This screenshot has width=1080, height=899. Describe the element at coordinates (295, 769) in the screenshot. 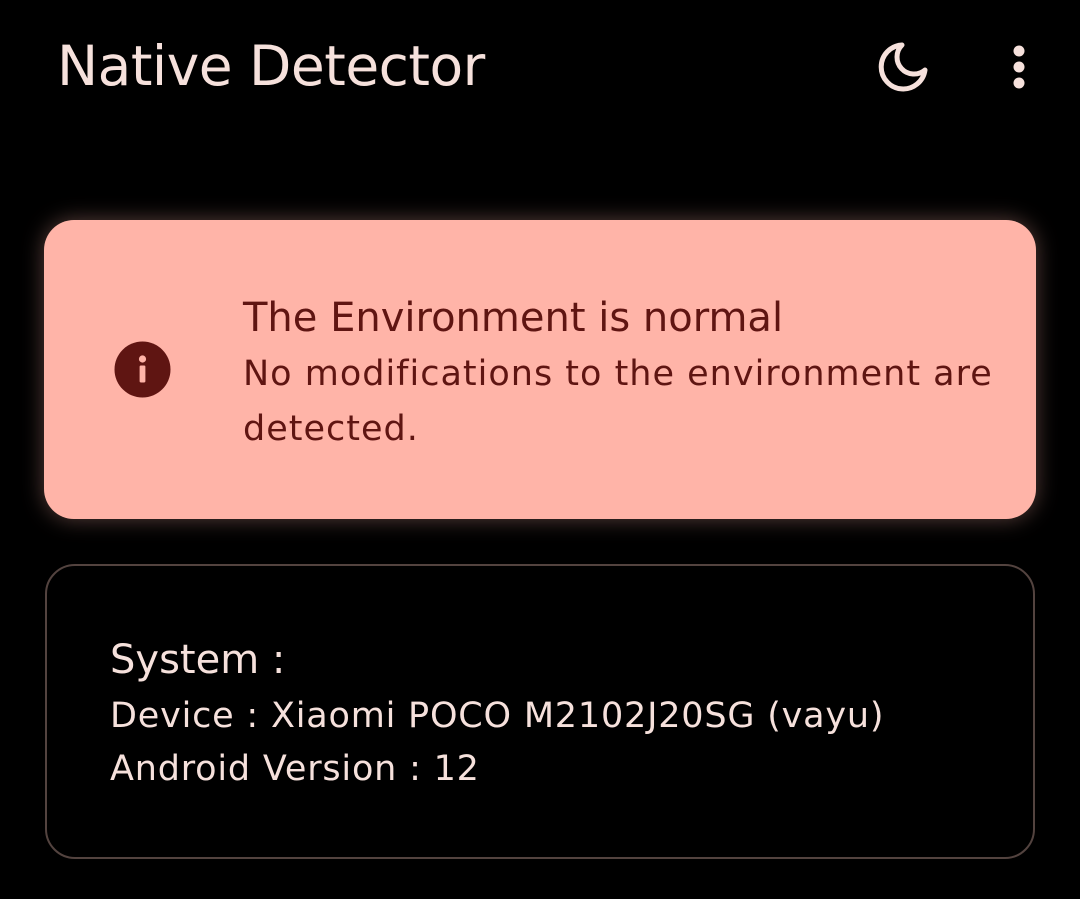

I see `android-version-info: Android Version : 12` at that location.